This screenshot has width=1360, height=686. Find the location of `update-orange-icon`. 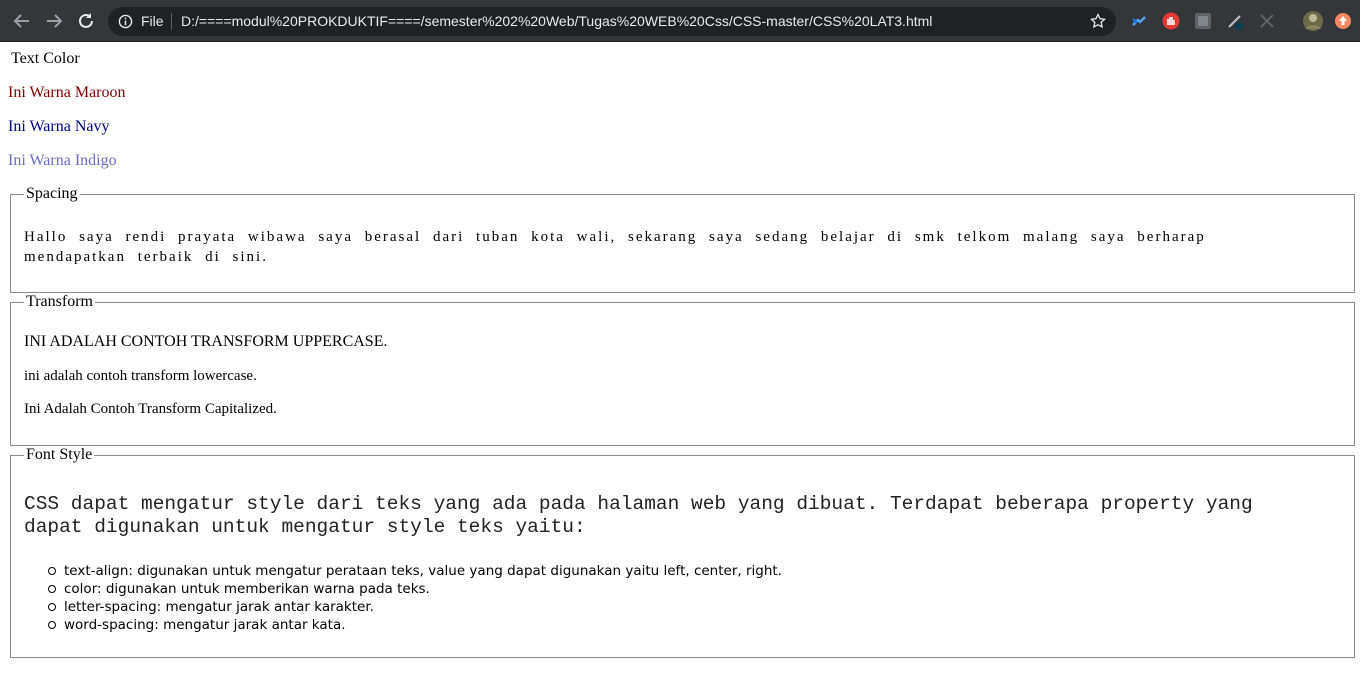

update-orange-icon is located at coordinates (1343, 21).